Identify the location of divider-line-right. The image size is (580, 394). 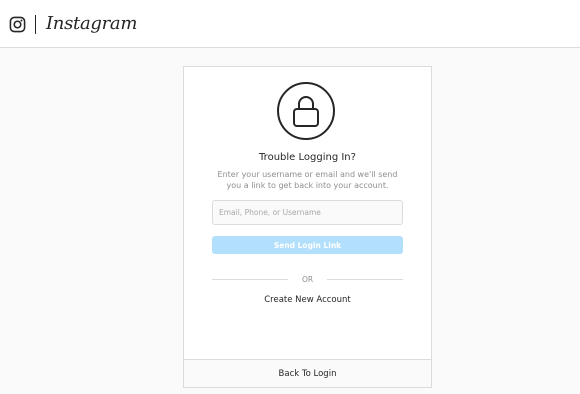
(365, 279).